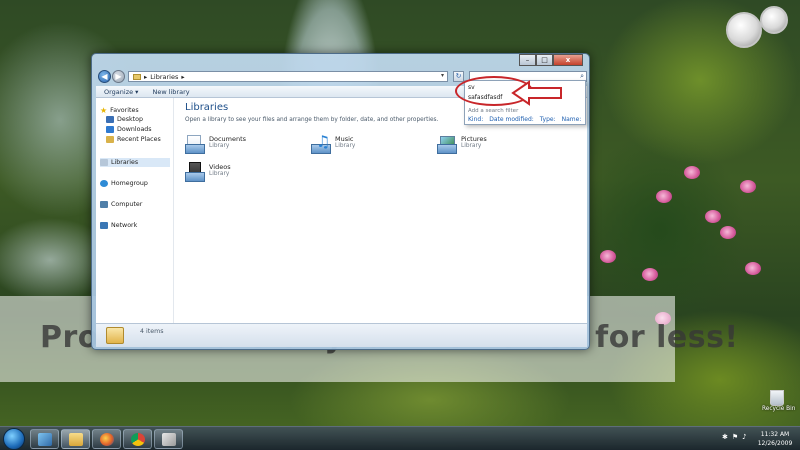  Describe the element at coordinates (774, 20) in the screenshot. I see `memory-meter-gadget` at that location.